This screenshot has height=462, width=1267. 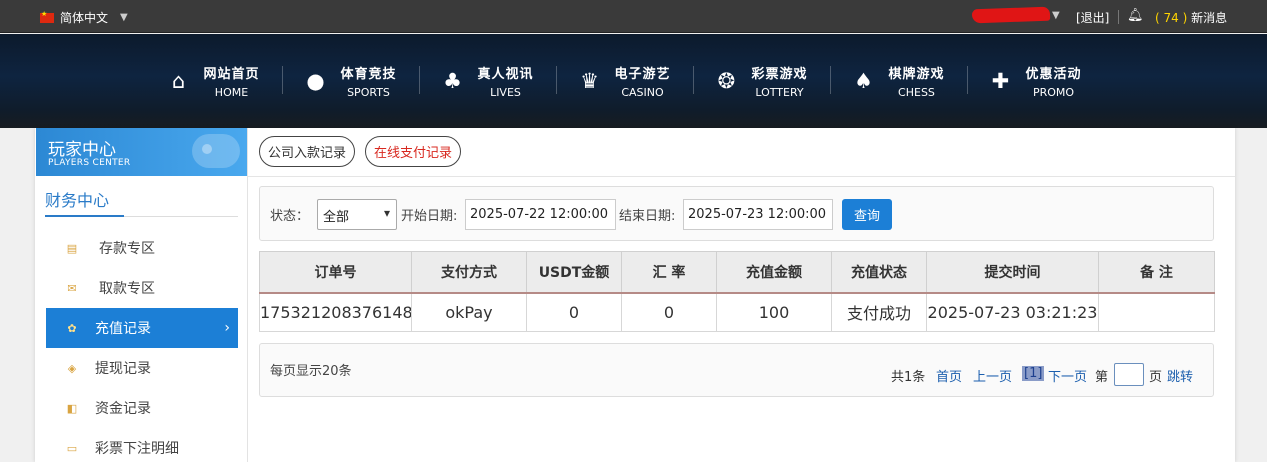 What do you see at coordinates (863, 80) in the screenshot?
I see `spade-icon: ♠` at bounding box center [863, 80].